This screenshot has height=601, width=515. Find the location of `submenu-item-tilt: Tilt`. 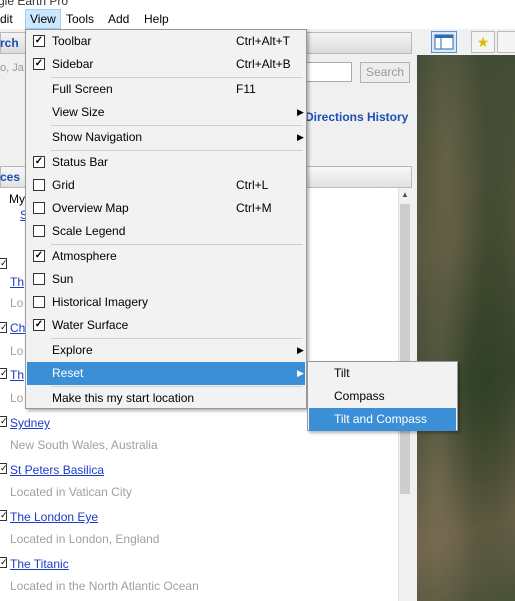

submenu-item-tilt: Tilt is located at coordinates (382, 373).